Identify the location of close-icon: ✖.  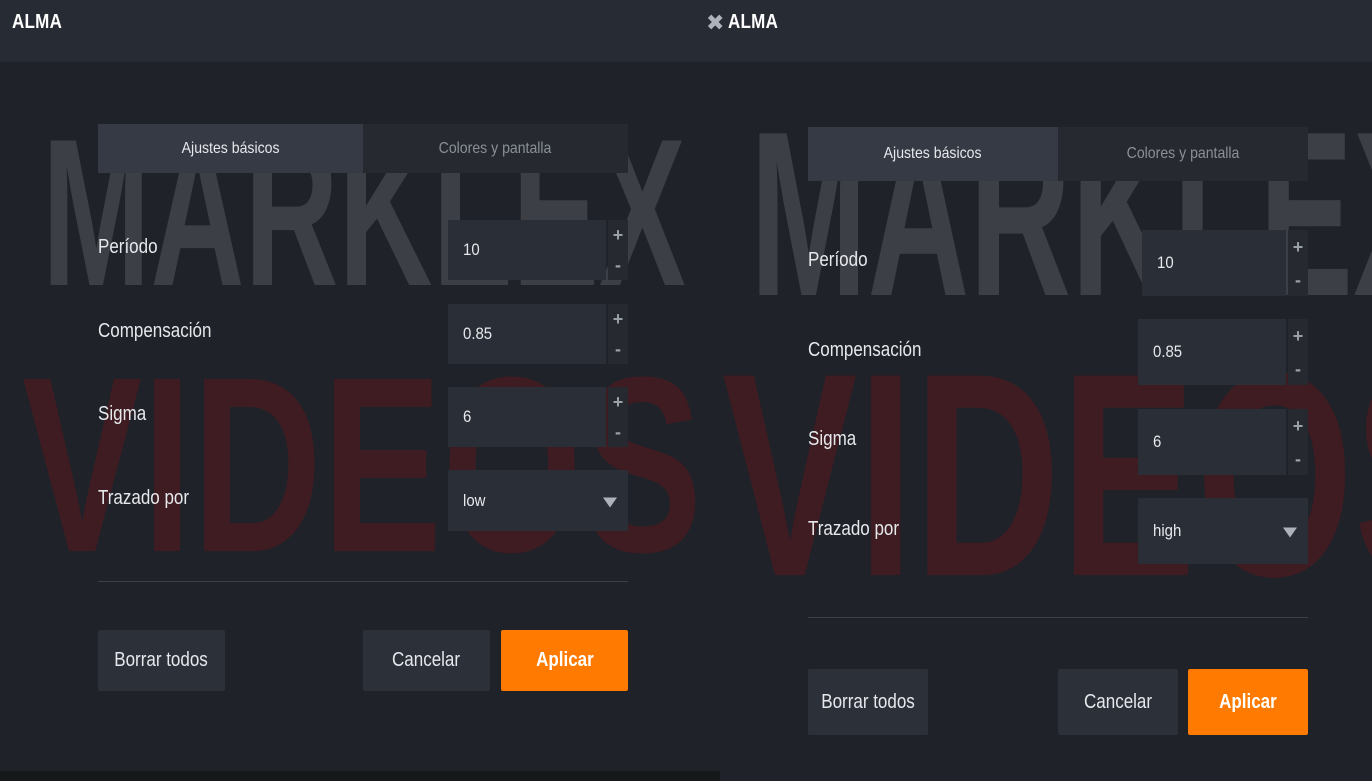
(715, 23).